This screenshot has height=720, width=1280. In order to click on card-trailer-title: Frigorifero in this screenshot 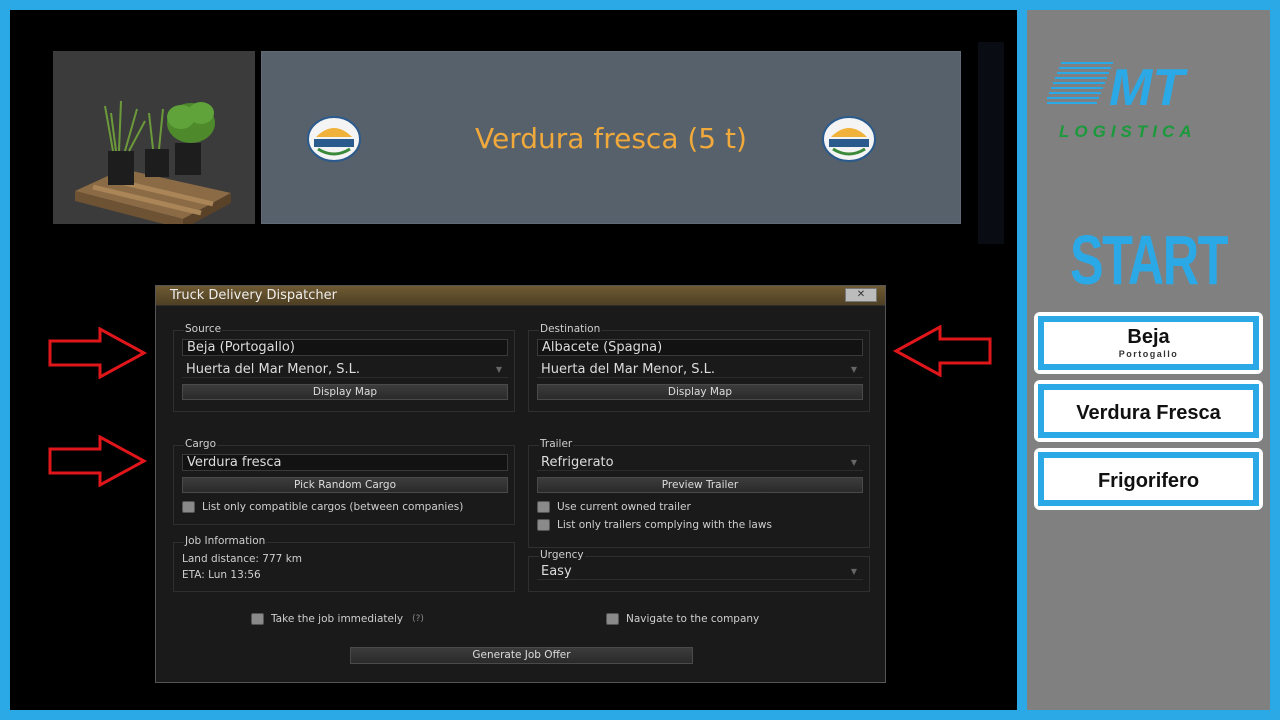, I will do `click(1148, 481)`.